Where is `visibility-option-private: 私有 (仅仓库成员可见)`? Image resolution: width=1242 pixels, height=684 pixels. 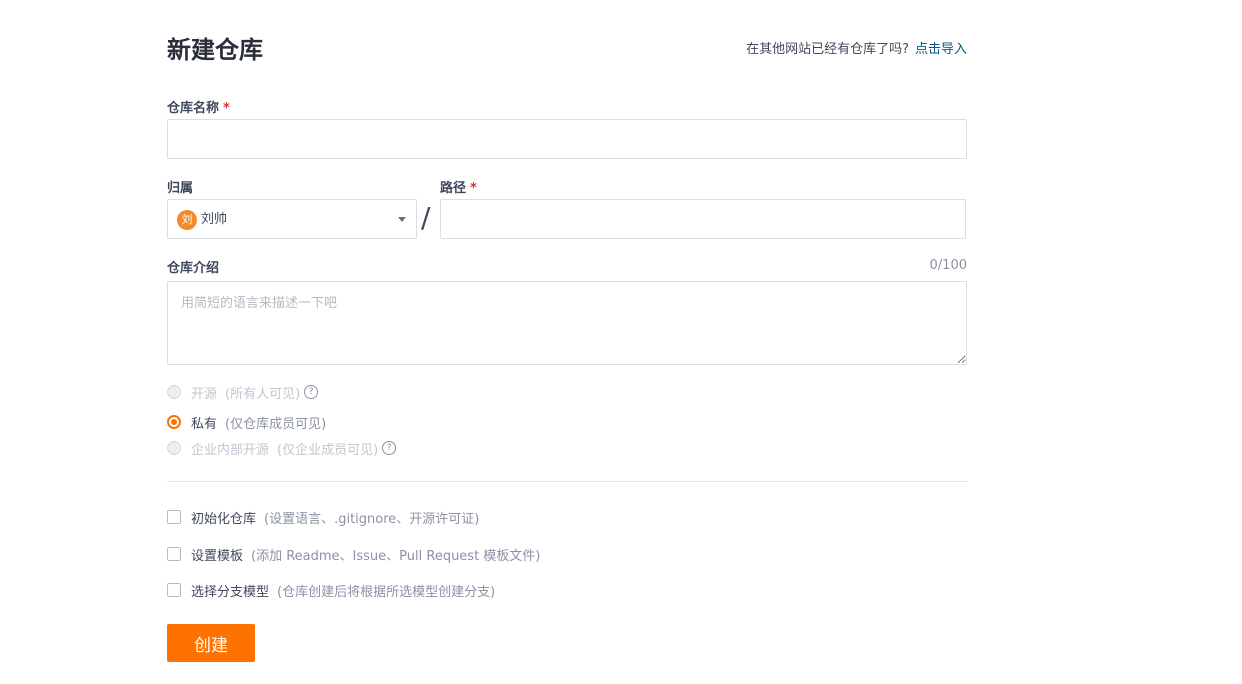
visibility-option-private: 私有 (仅仓库成员可见) is located at coordinates (246, 422).